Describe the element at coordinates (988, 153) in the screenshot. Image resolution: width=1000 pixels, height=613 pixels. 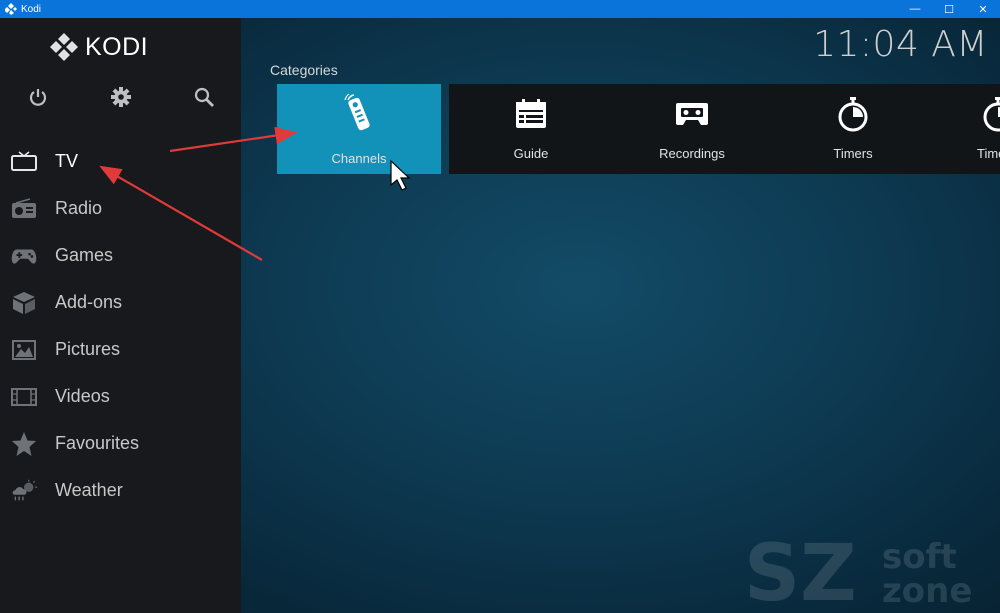
I see `tile-label: Time` at that location.